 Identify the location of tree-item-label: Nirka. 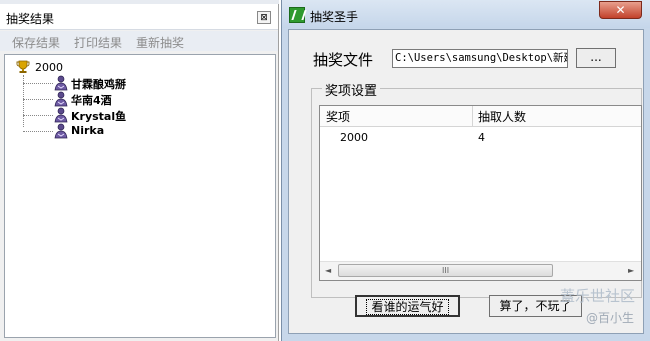
(88, 130).